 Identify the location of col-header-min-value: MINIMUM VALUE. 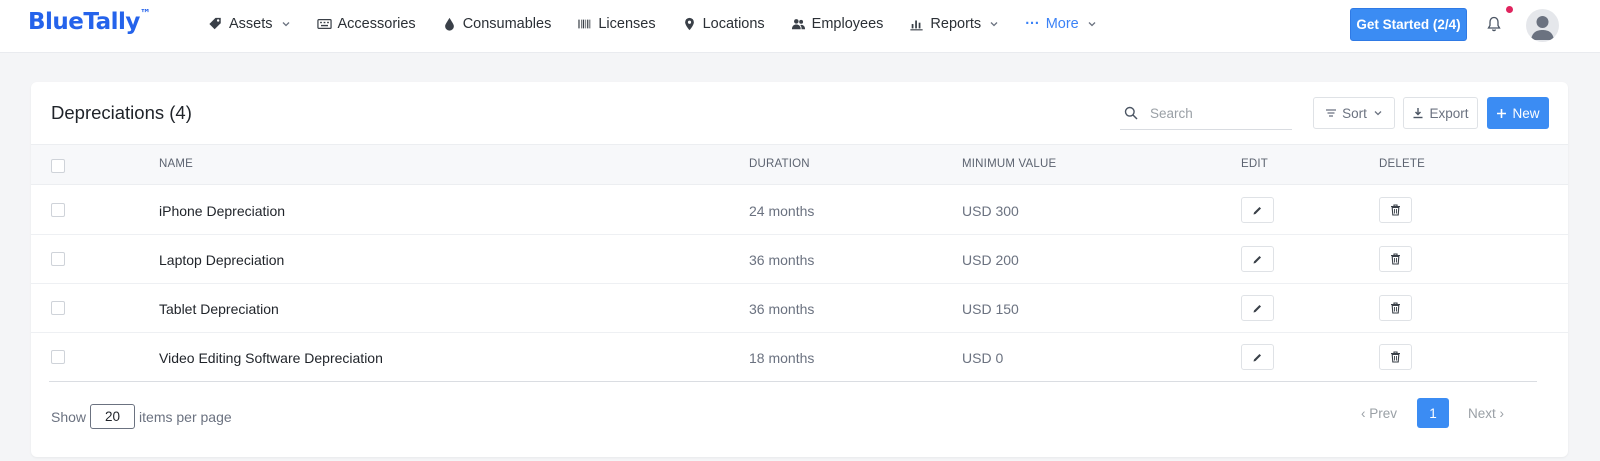
(1009, 164).